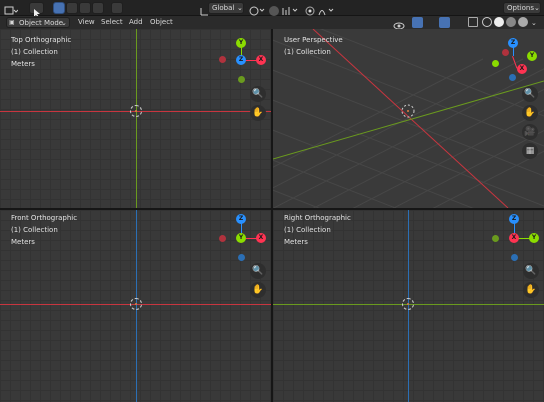  I want to click on snap-icon, so click(274, 9).